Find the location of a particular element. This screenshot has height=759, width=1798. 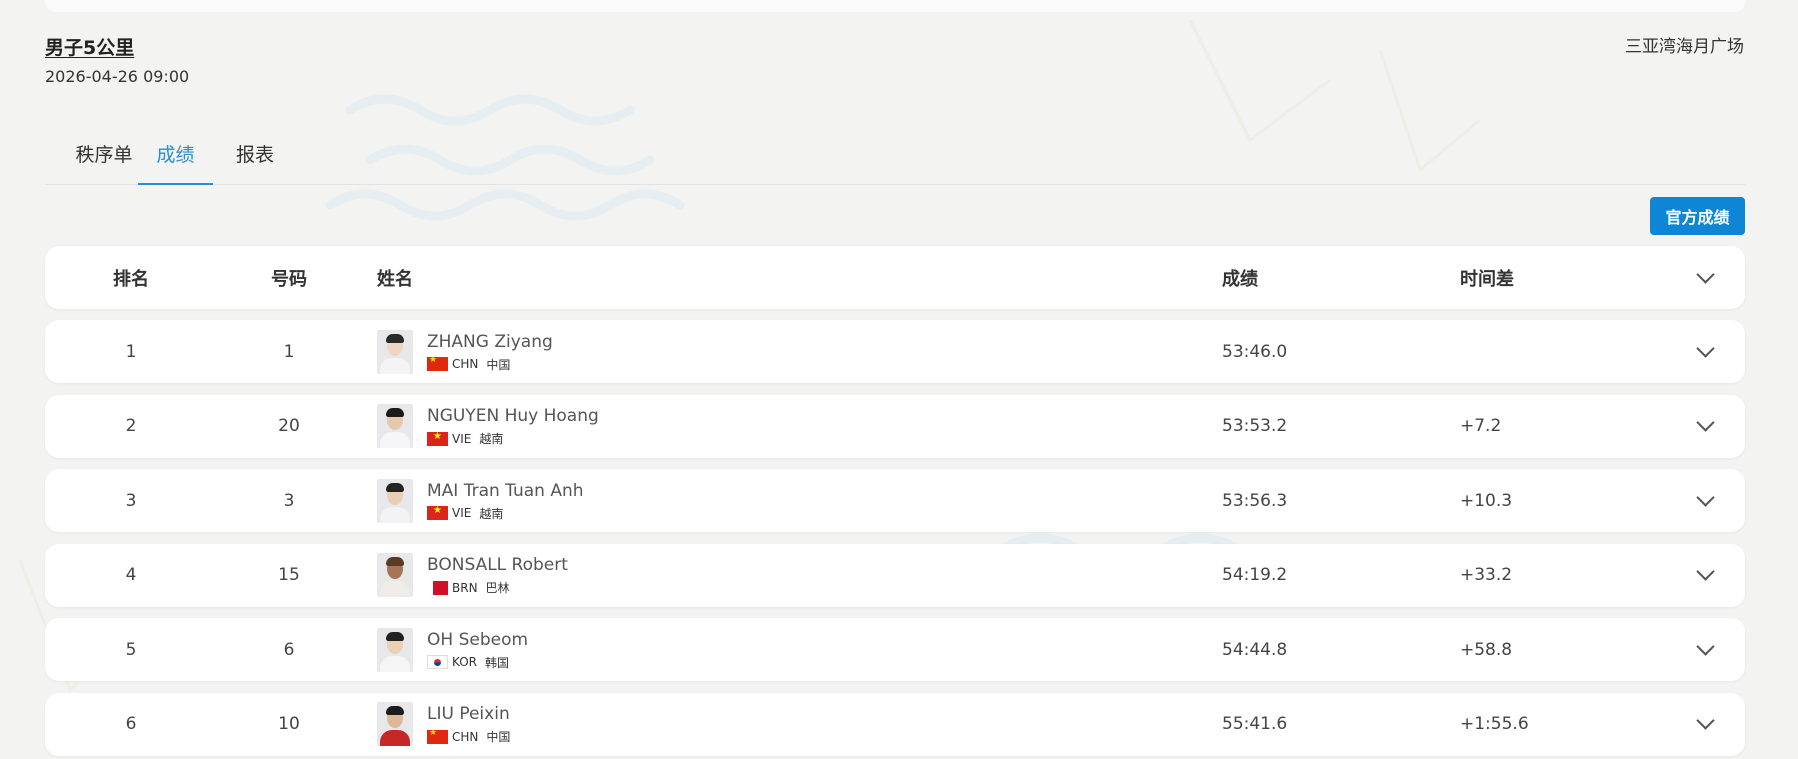

header-name: 姓名 is located at coordinates (395, 279).